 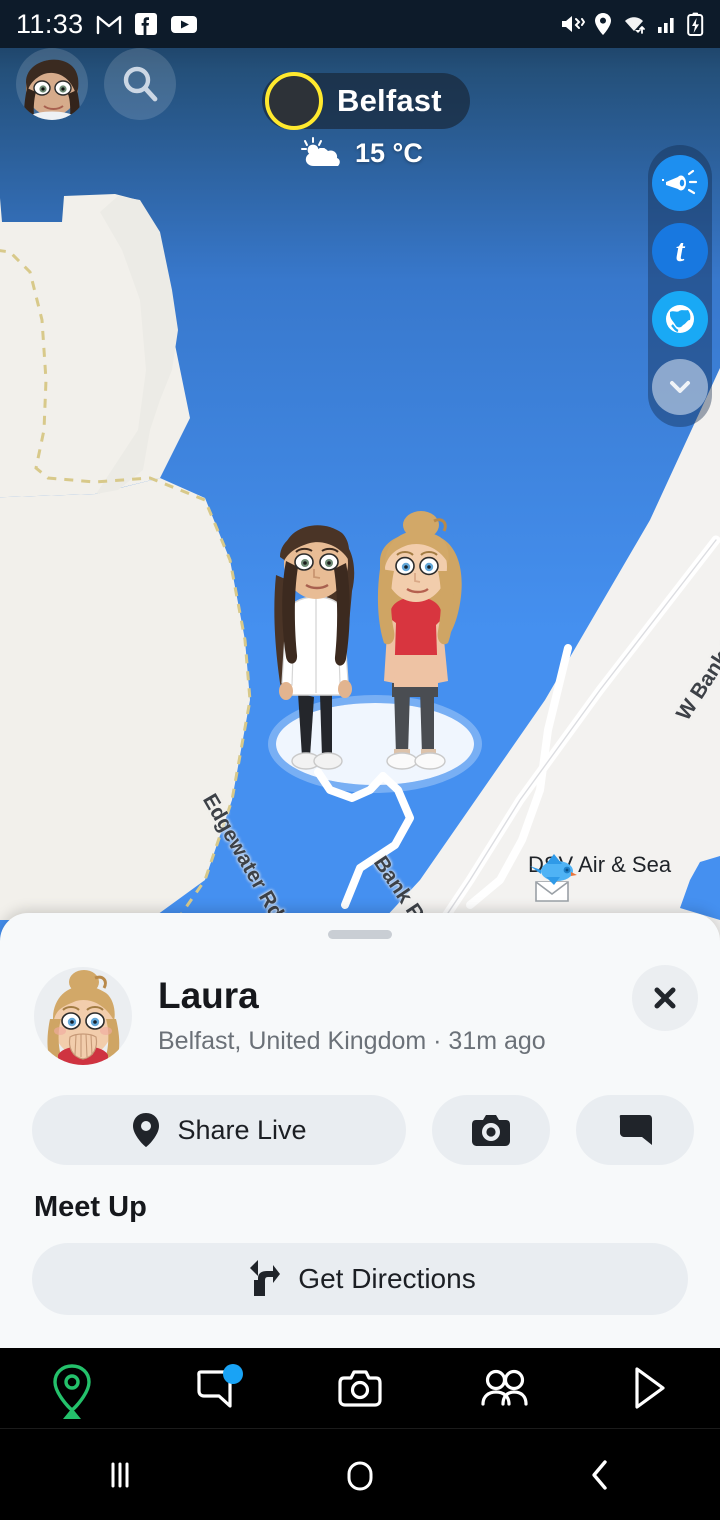 I want to click on svg-text: t, so click(x=681, y=250).